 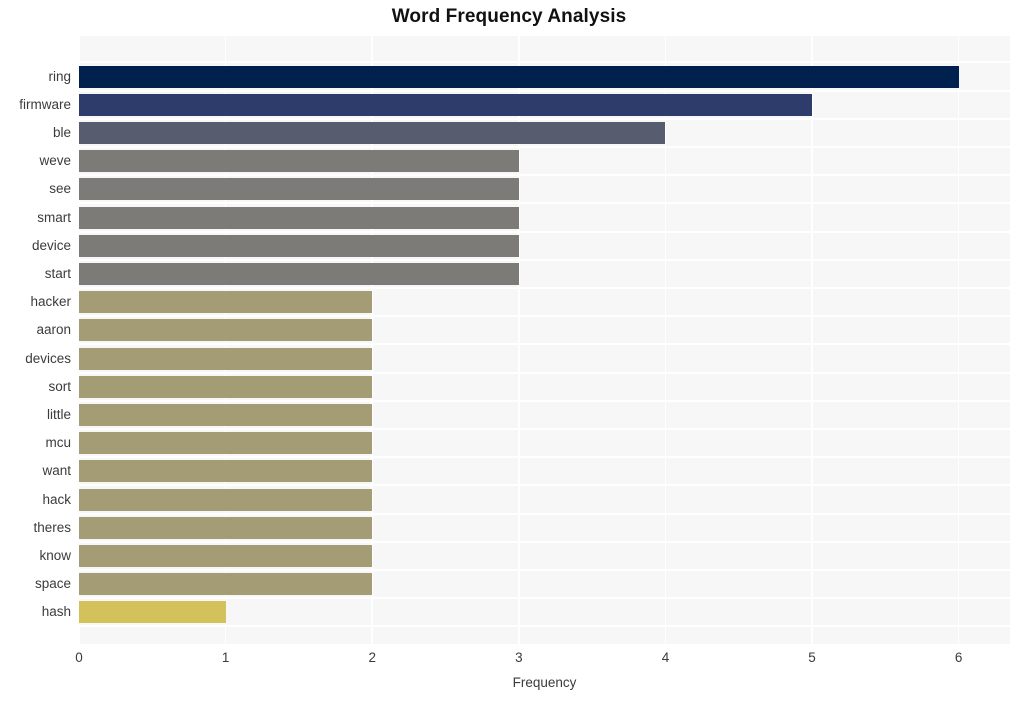 I want to click on y-axis-tick-label: device, so click(x=51, y=245).